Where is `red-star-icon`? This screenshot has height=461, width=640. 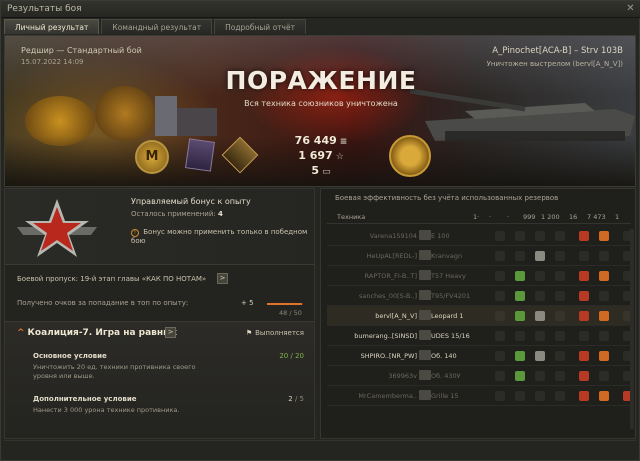
red-star-icon is located at coordinates (57, 228).